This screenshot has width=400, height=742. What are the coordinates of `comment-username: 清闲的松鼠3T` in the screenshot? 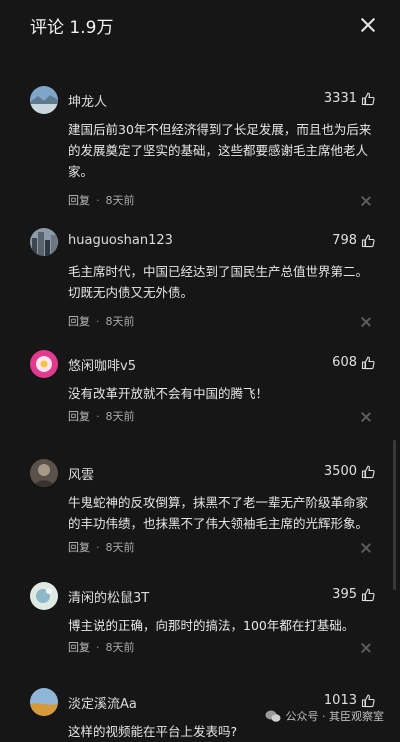 It's located at (108, 596).